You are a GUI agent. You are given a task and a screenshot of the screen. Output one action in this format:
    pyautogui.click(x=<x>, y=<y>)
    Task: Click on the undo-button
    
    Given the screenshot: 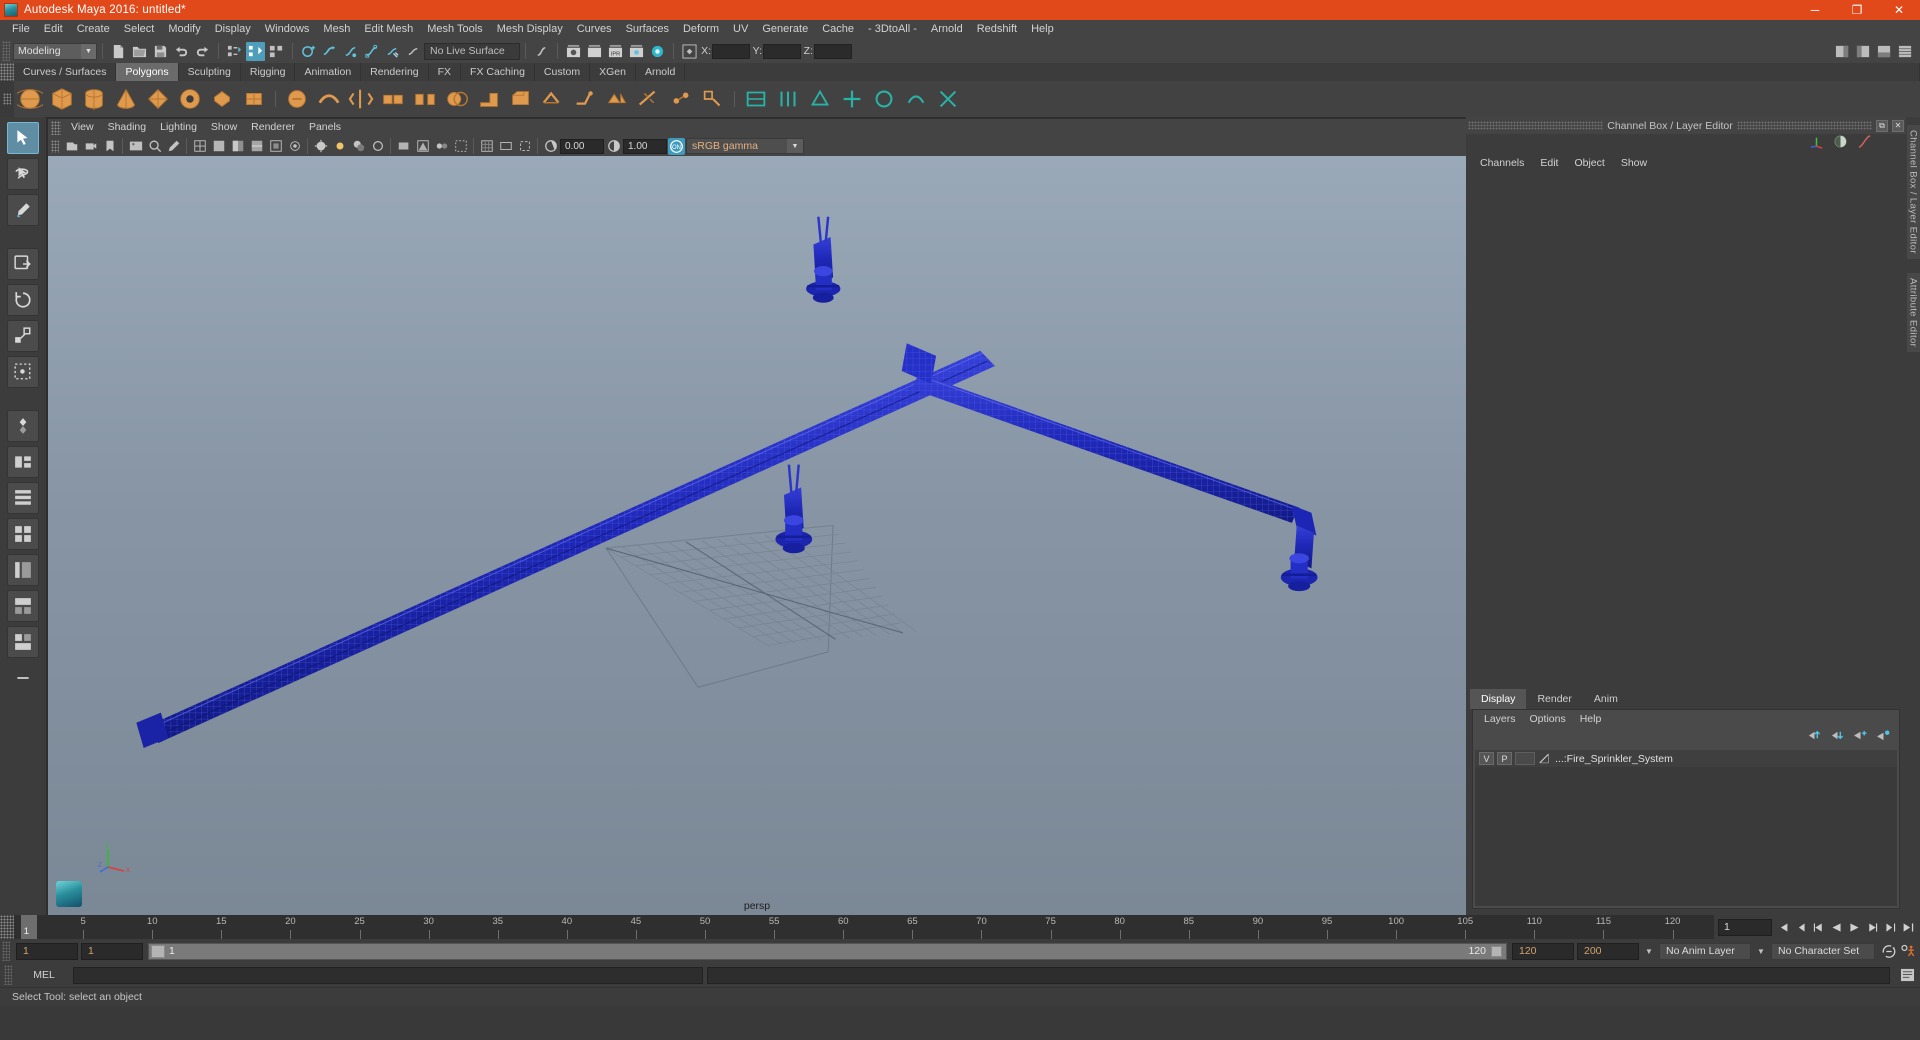 What is the action you would take?
    pyautogui.click(x=181, y=51)
    